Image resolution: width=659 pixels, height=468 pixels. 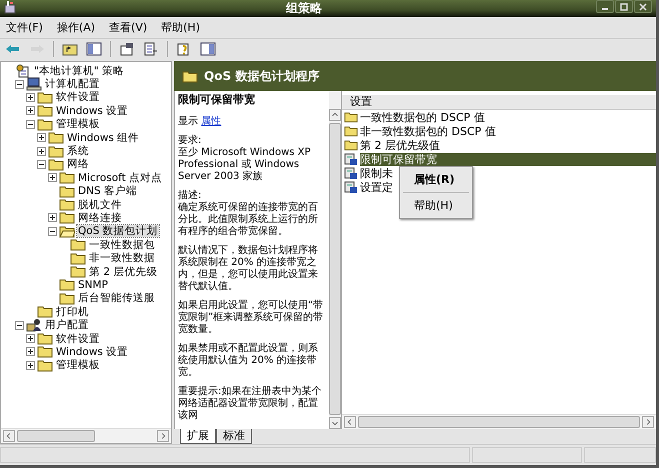 I want to click on tree-item: 网络, so click(x=78, y=164).